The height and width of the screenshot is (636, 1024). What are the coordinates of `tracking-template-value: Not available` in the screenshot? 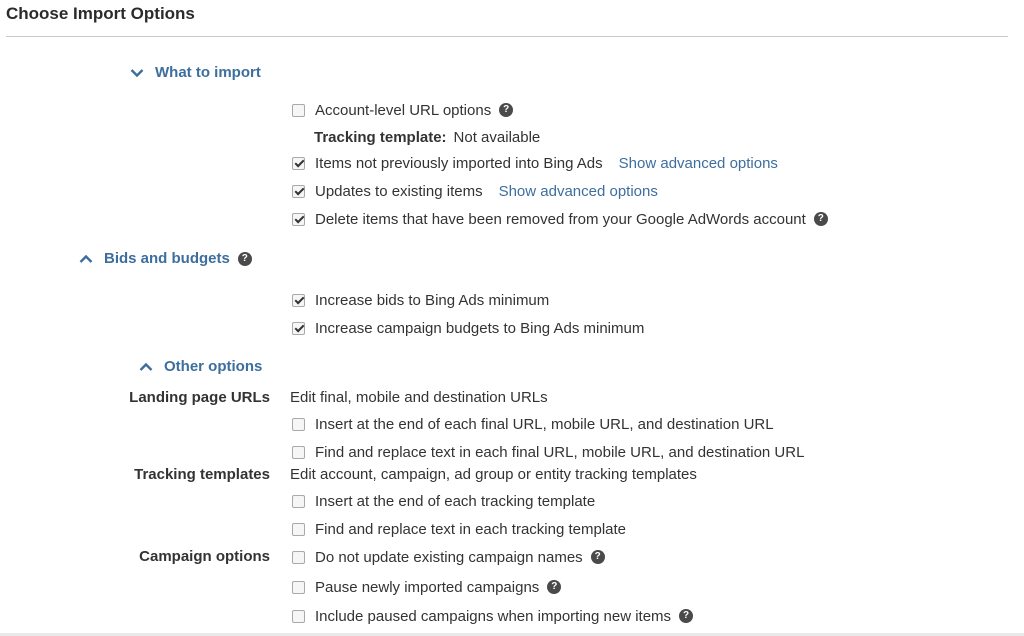 It's located at (497, 137).